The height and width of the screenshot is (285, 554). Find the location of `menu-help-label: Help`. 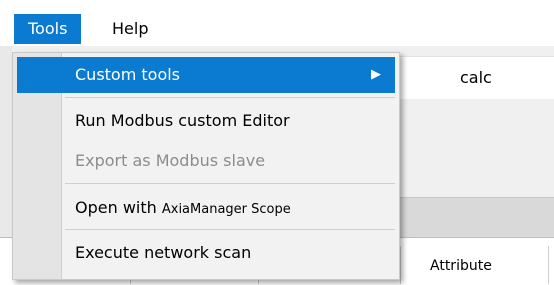

menu-help-label: Help is located at coordinates (130, 28).